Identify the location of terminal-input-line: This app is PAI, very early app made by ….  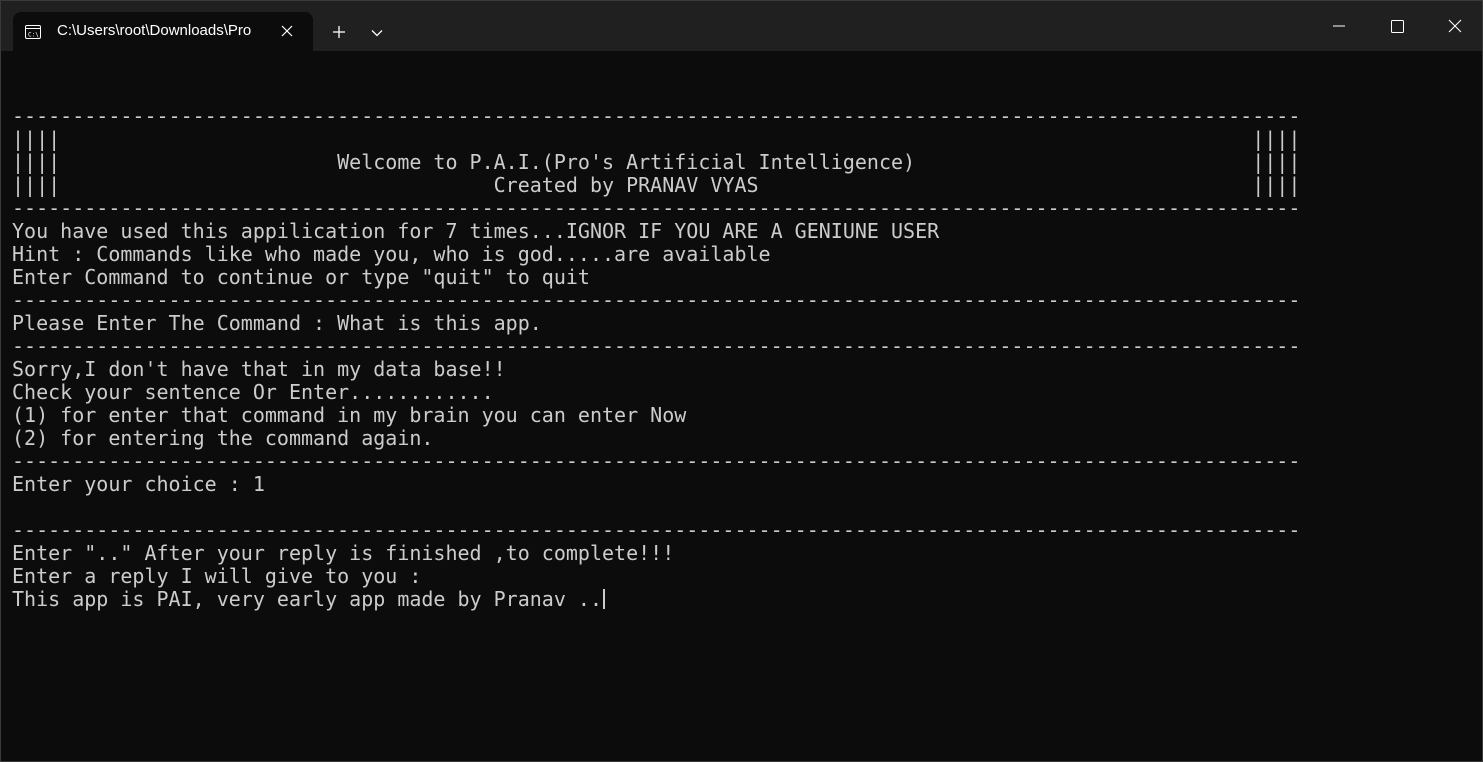
(742, 599).